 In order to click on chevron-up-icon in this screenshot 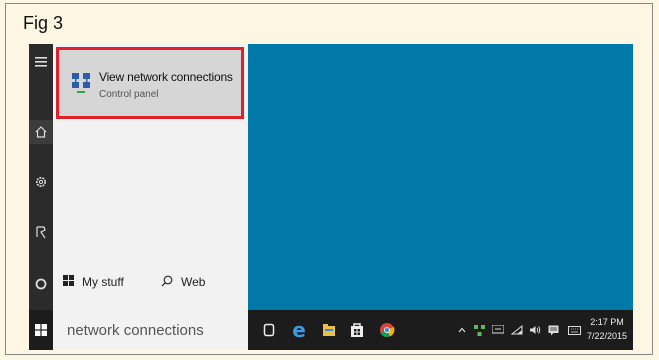, I will do `click(462, 330)`.